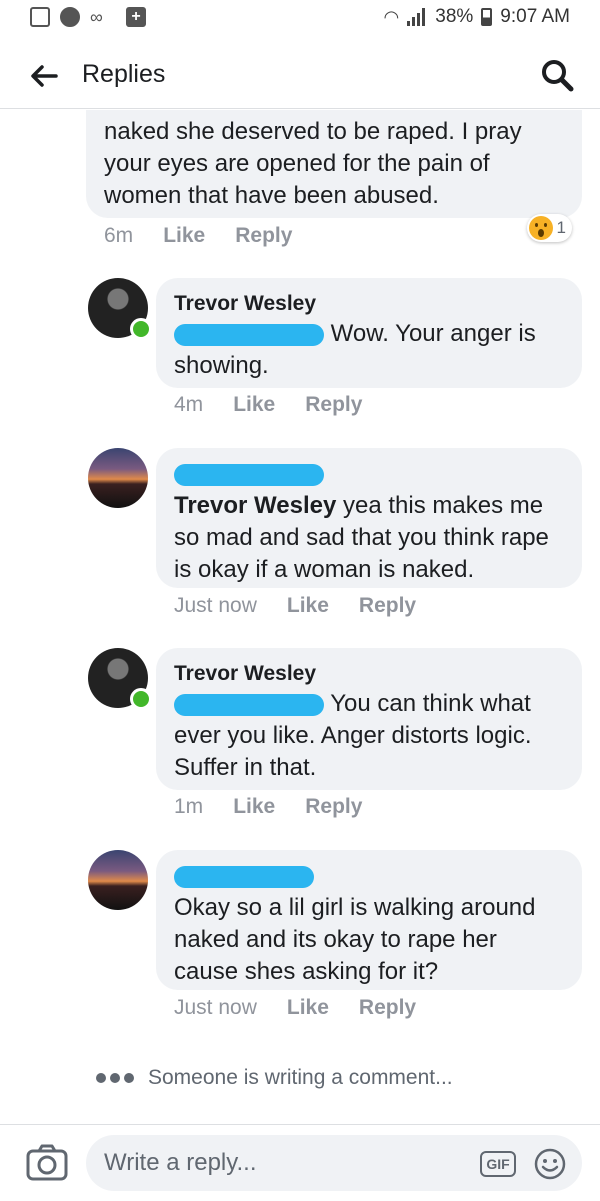  Describe the element at coordinates (136, 17) in the screenshot. I see `medical-icon: +` at that location.